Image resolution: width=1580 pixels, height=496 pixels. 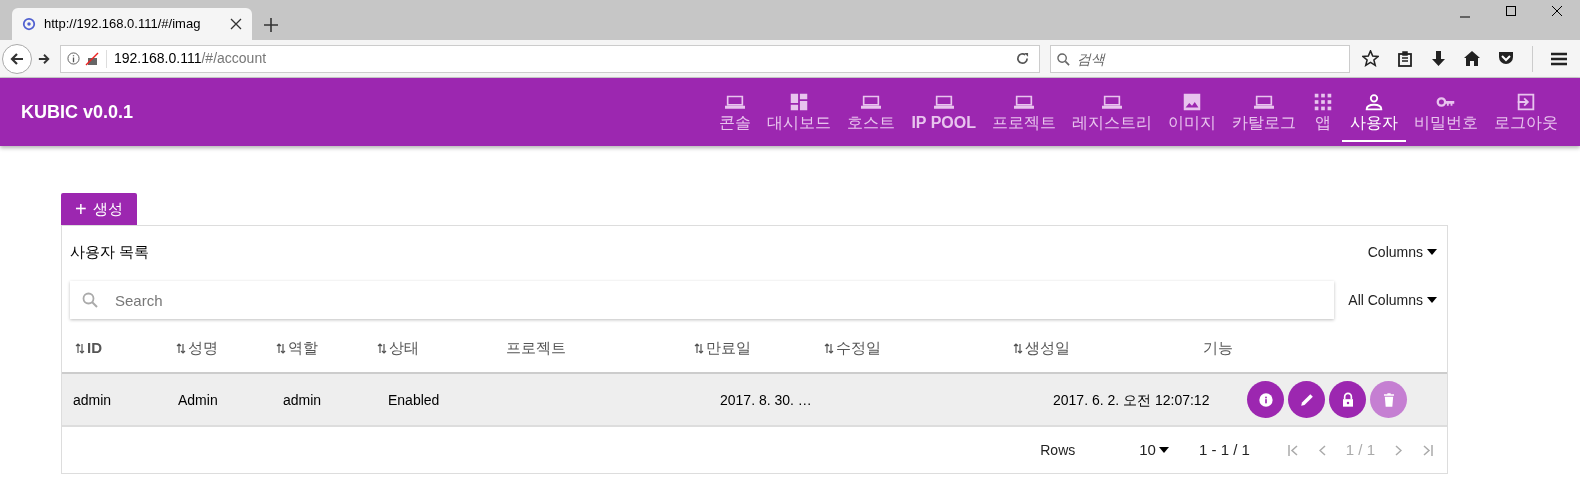 I want to click on rows-label: Rows, so click(x=1058, y=450).